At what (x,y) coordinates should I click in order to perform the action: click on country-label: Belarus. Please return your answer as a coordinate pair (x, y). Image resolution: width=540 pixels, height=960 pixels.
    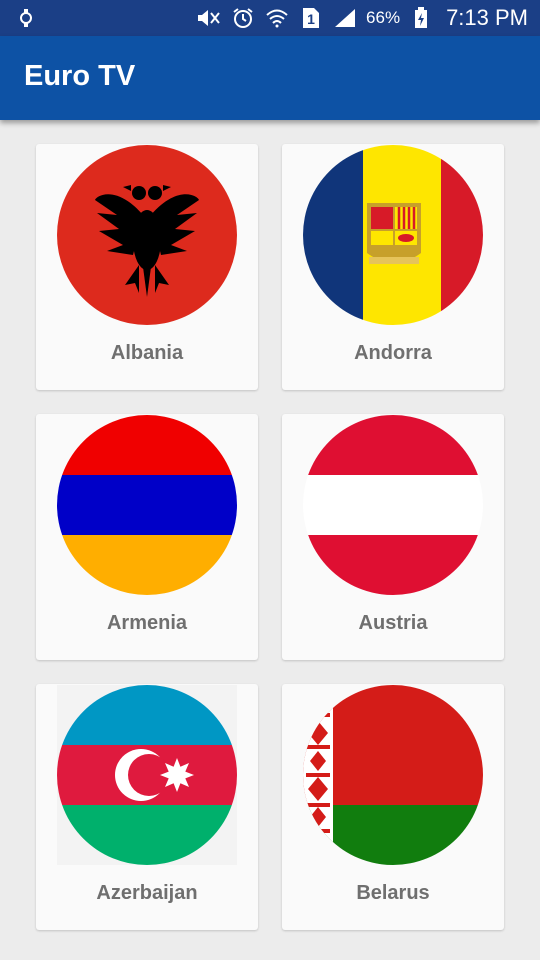
    Looking at the image, I should click on (393, 893).